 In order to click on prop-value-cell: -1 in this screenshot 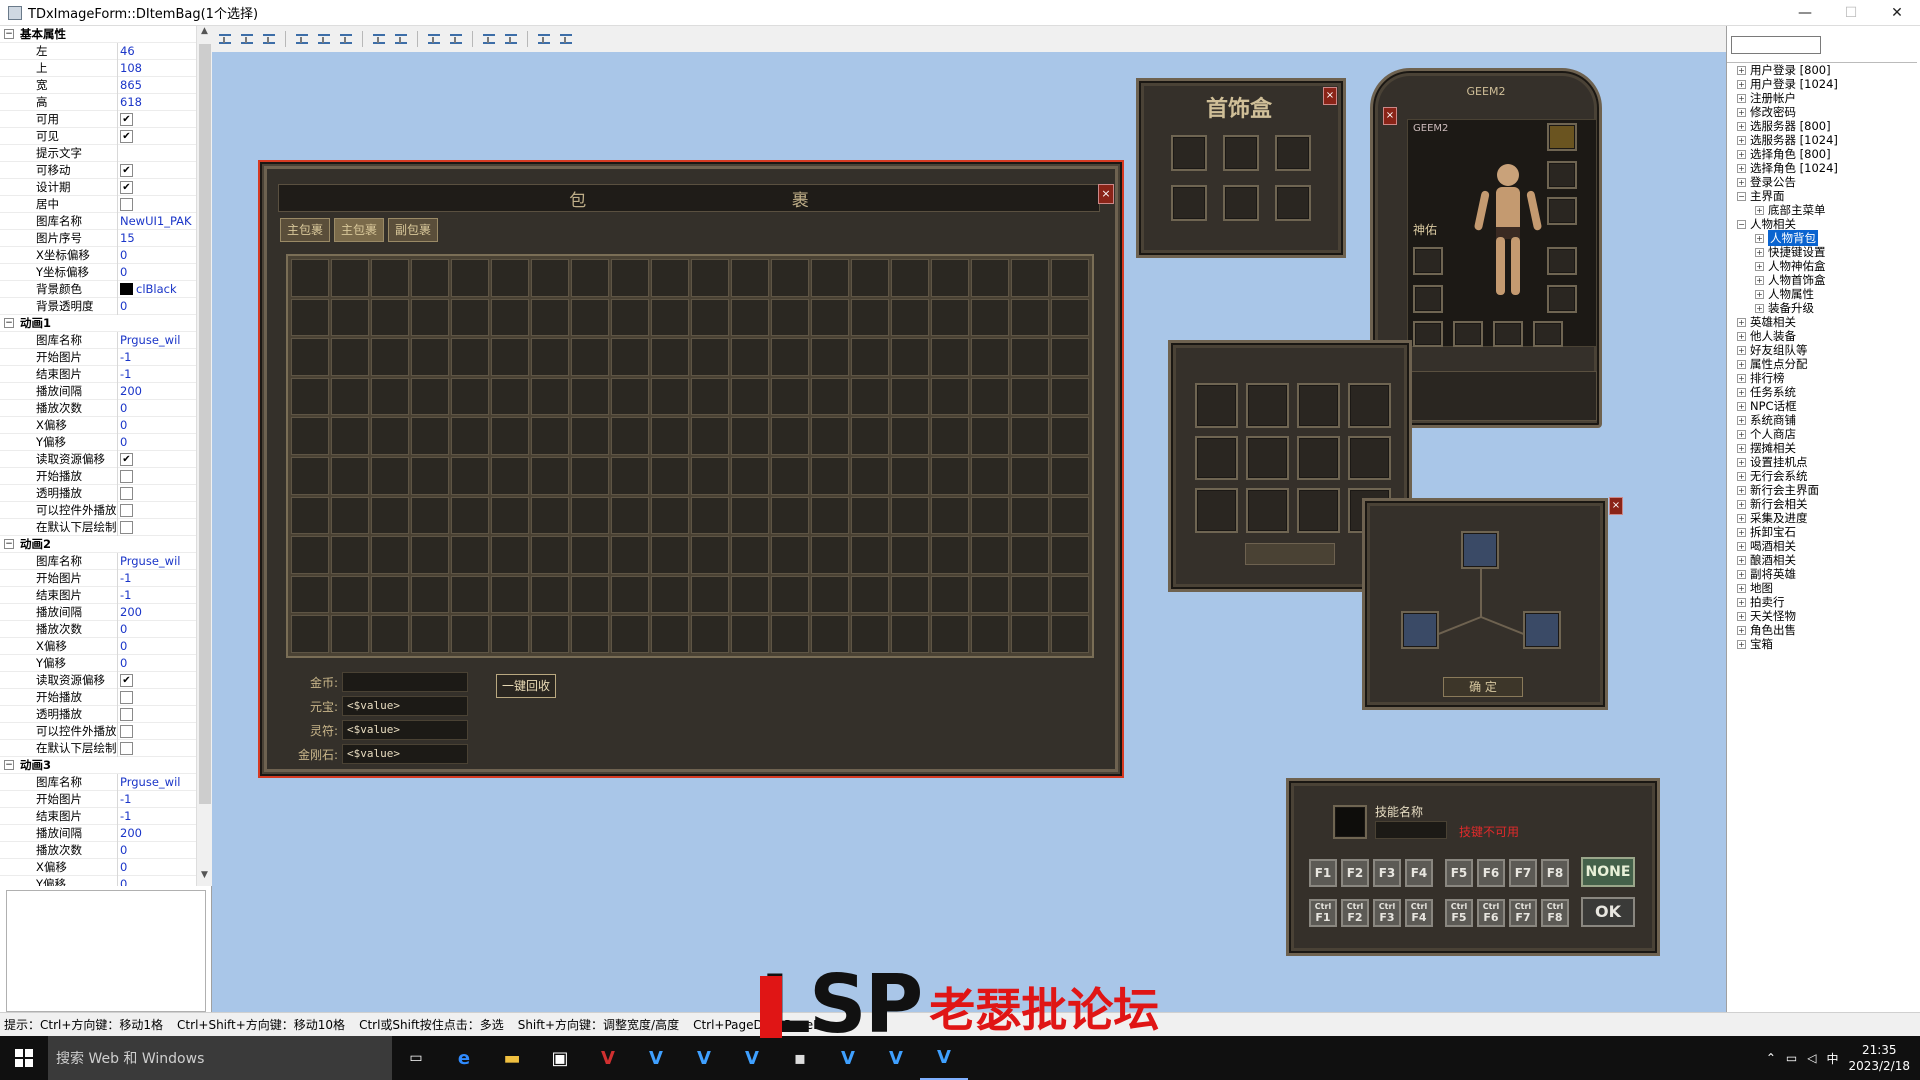, I will do `click(157, 595)`.